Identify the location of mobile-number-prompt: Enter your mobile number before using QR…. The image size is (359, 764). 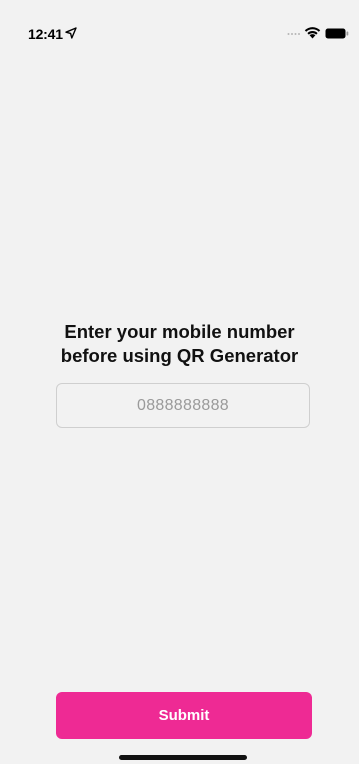
(179, 344).